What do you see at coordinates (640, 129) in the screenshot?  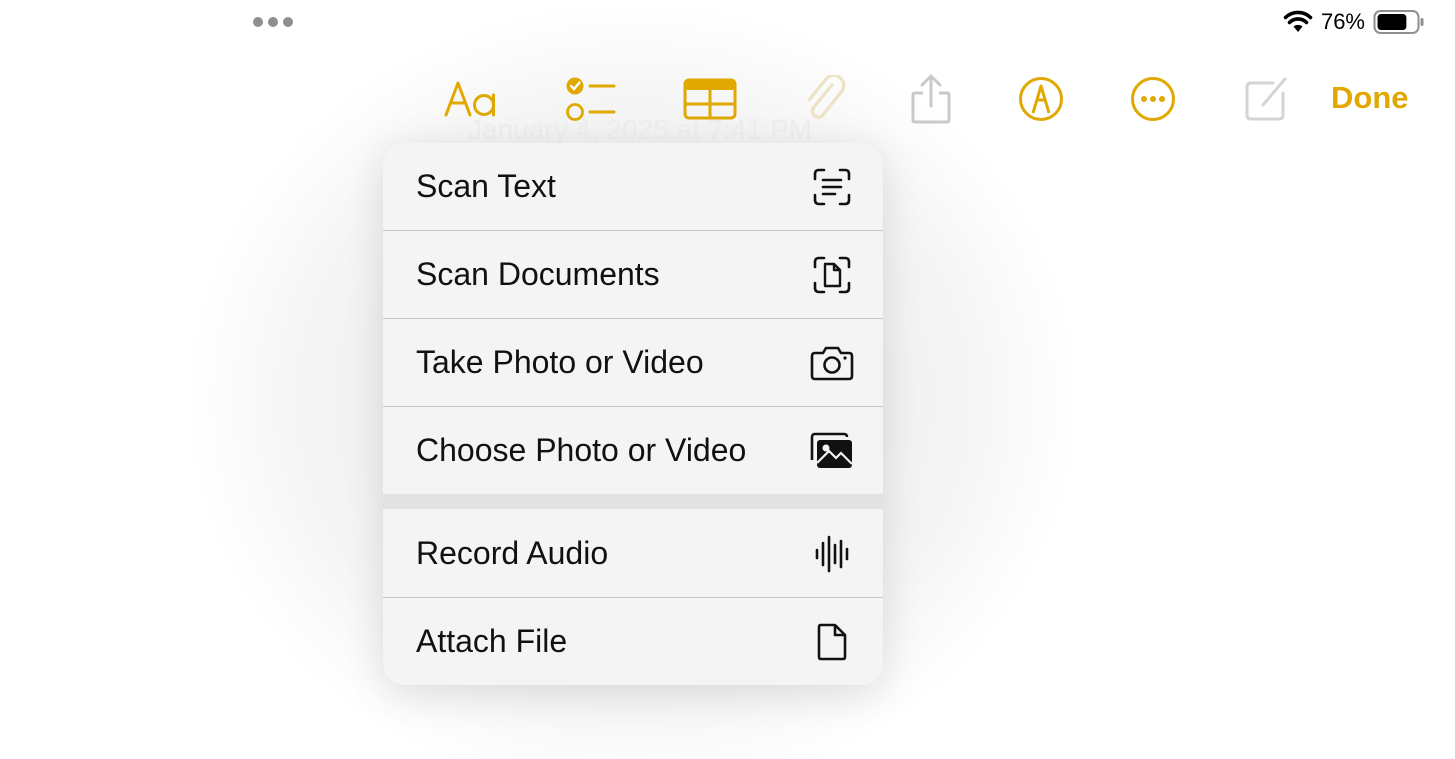 I see `note-date: January 4, 2025 at 7:41 PM` at bounding box center [640, 129].